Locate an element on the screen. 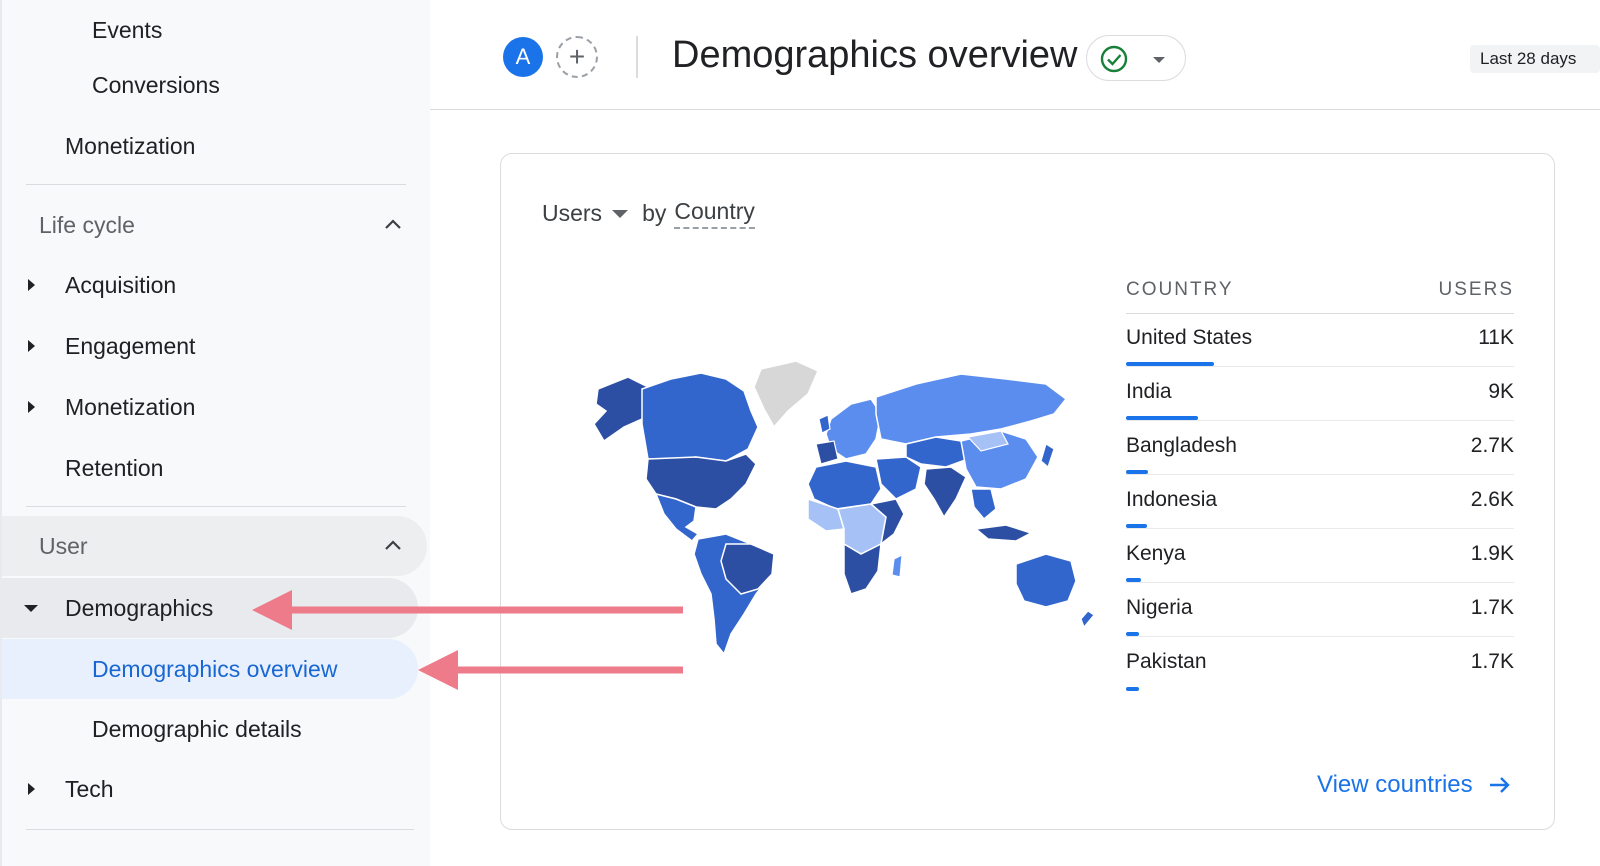 The image size is (1600, 866). sidebar-item-demographics: Demographics is located at coordinates (210, 608).